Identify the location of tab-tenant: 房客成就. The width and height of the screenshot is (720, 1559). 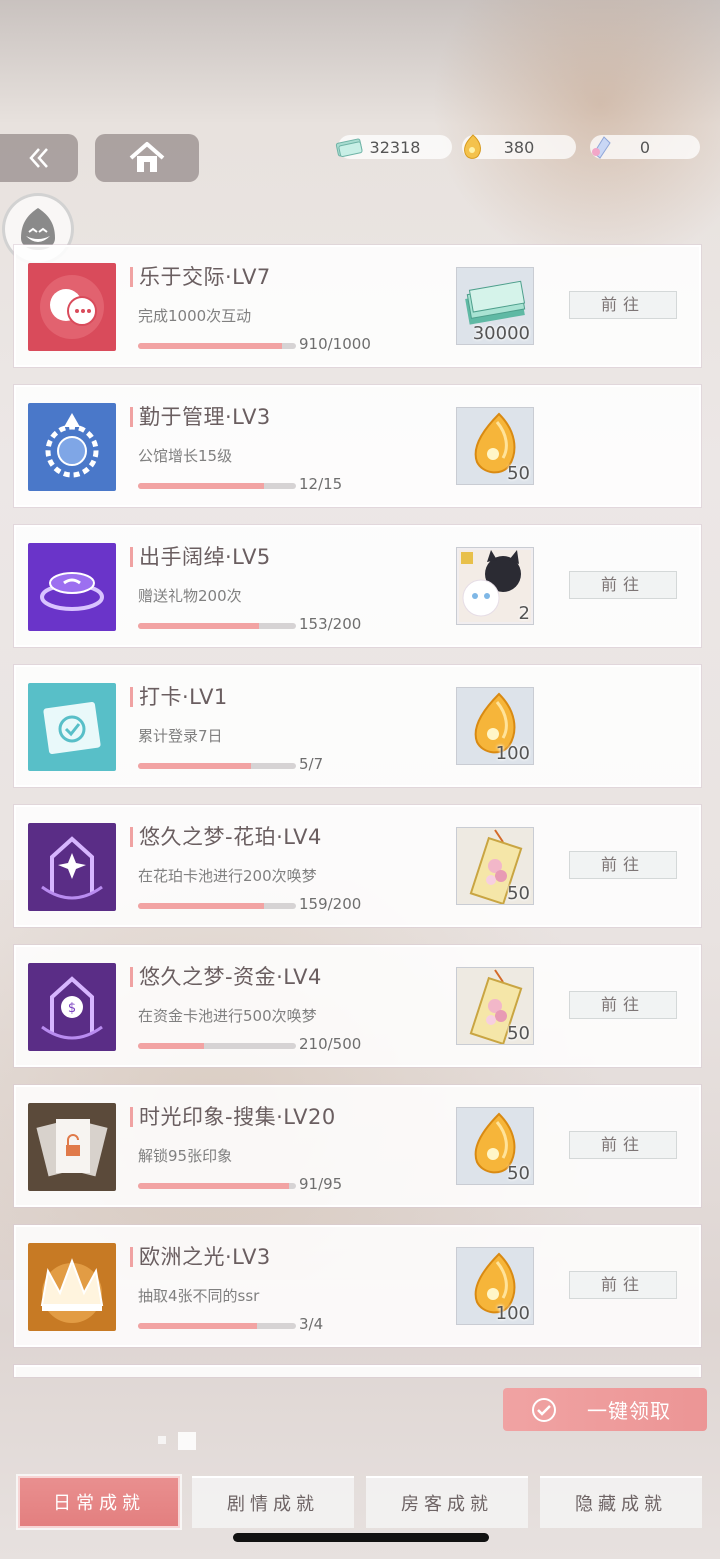
(447, 1502).